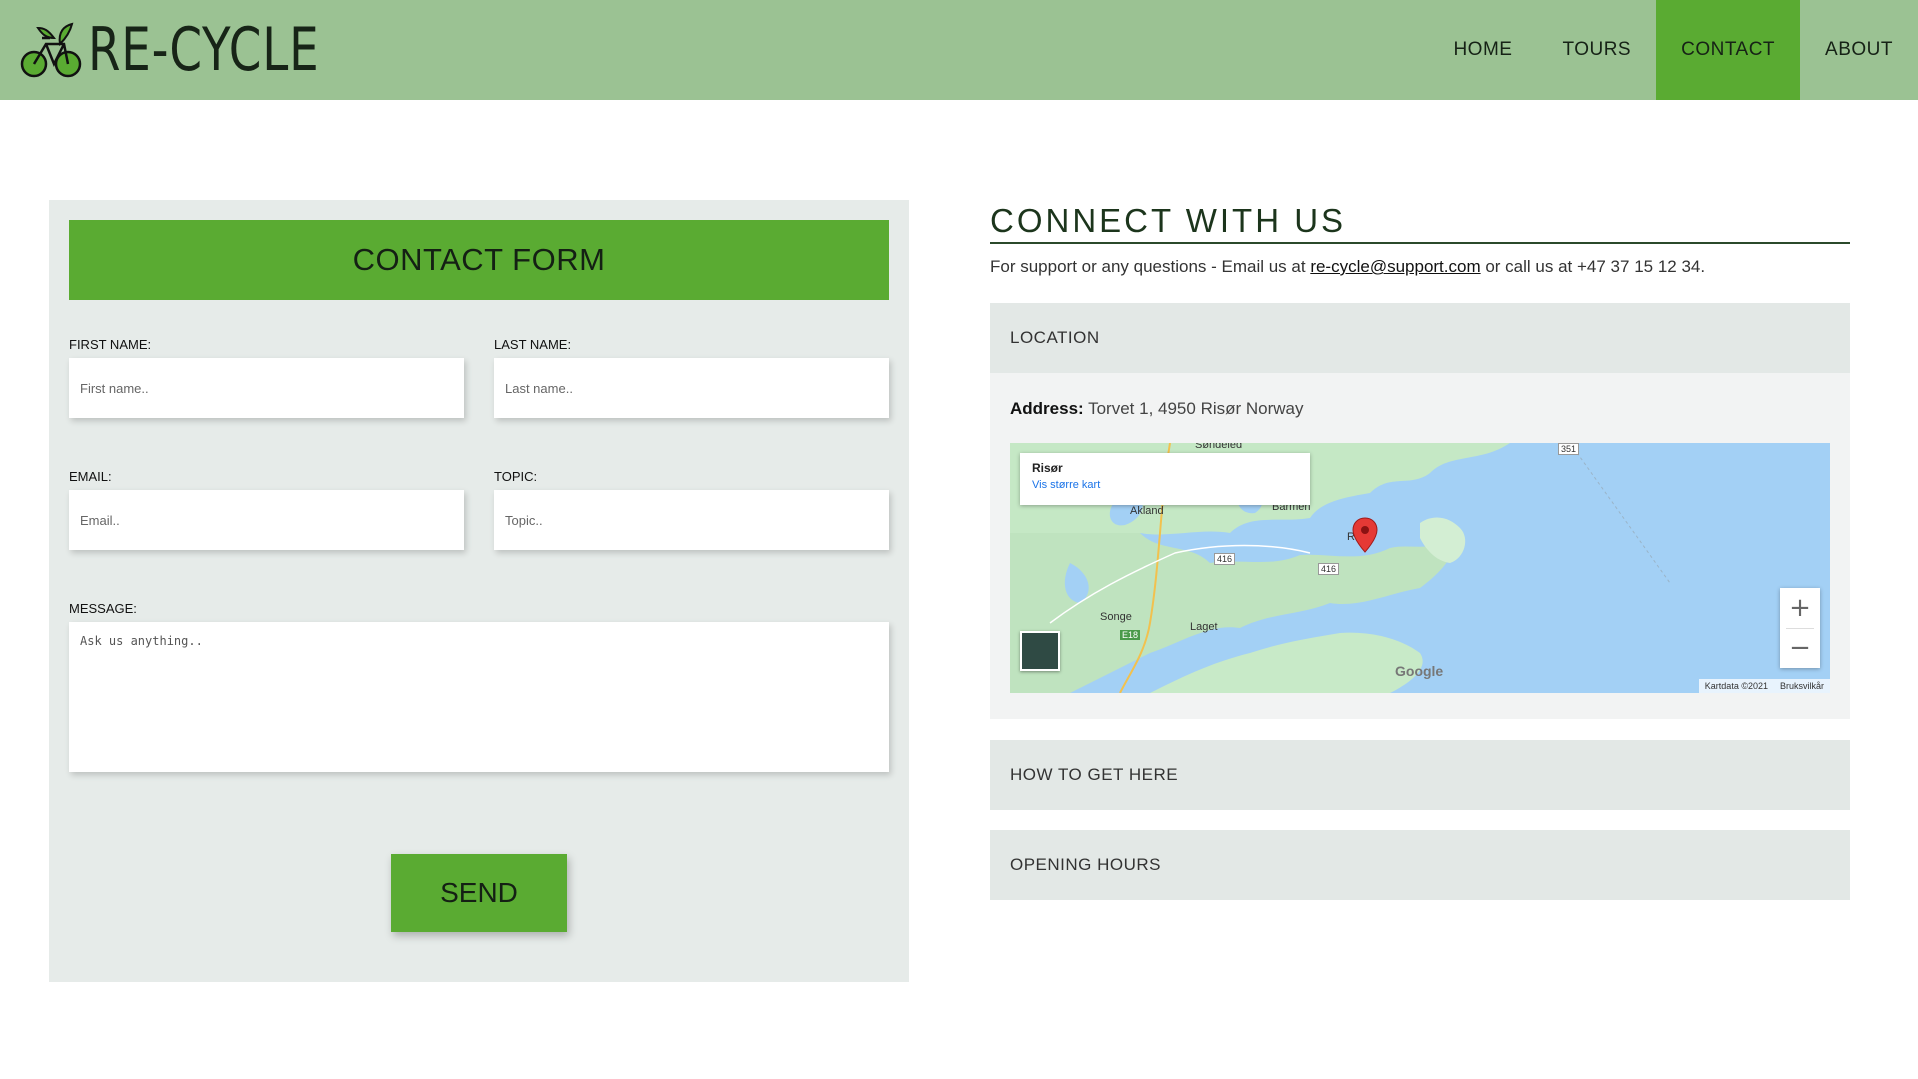  I want to click on connect-title: CONNECT WITH US, so click(1420, 222).